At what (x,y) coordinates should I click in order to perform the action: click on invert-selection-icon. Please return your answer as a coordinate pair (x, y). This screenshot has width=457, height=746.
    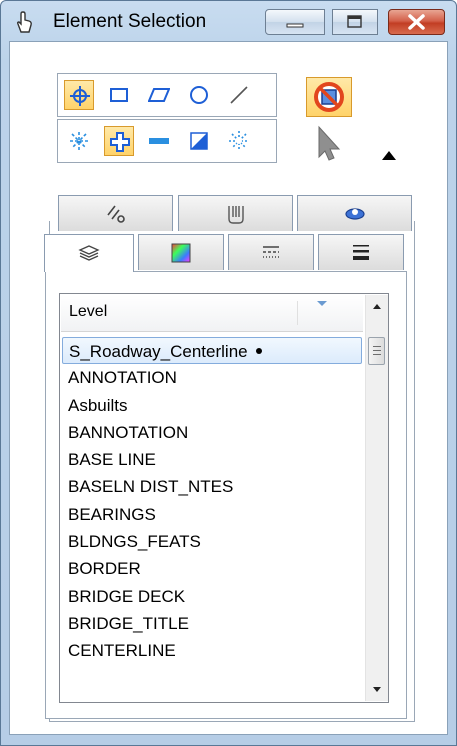
    Looking at the image, I should click on (199, 141).